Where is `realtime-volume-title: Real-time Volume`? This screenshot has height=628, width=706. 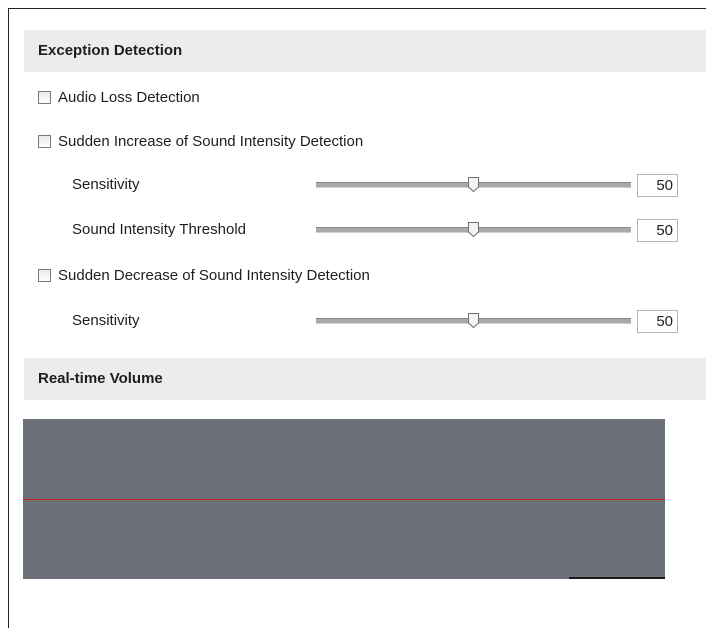 realtime-volume-title: Real-time Volume is located at coordinates (100, 378).